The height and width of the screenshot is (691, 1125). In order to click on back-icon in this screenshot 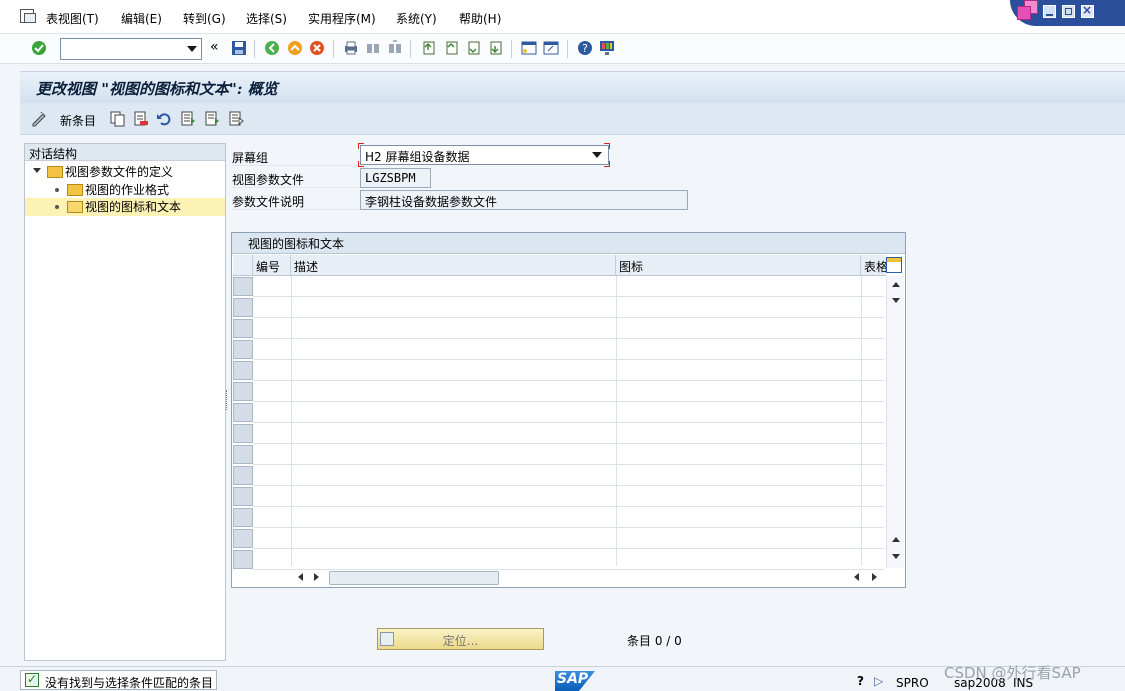, I will do `click(272, 48)`.